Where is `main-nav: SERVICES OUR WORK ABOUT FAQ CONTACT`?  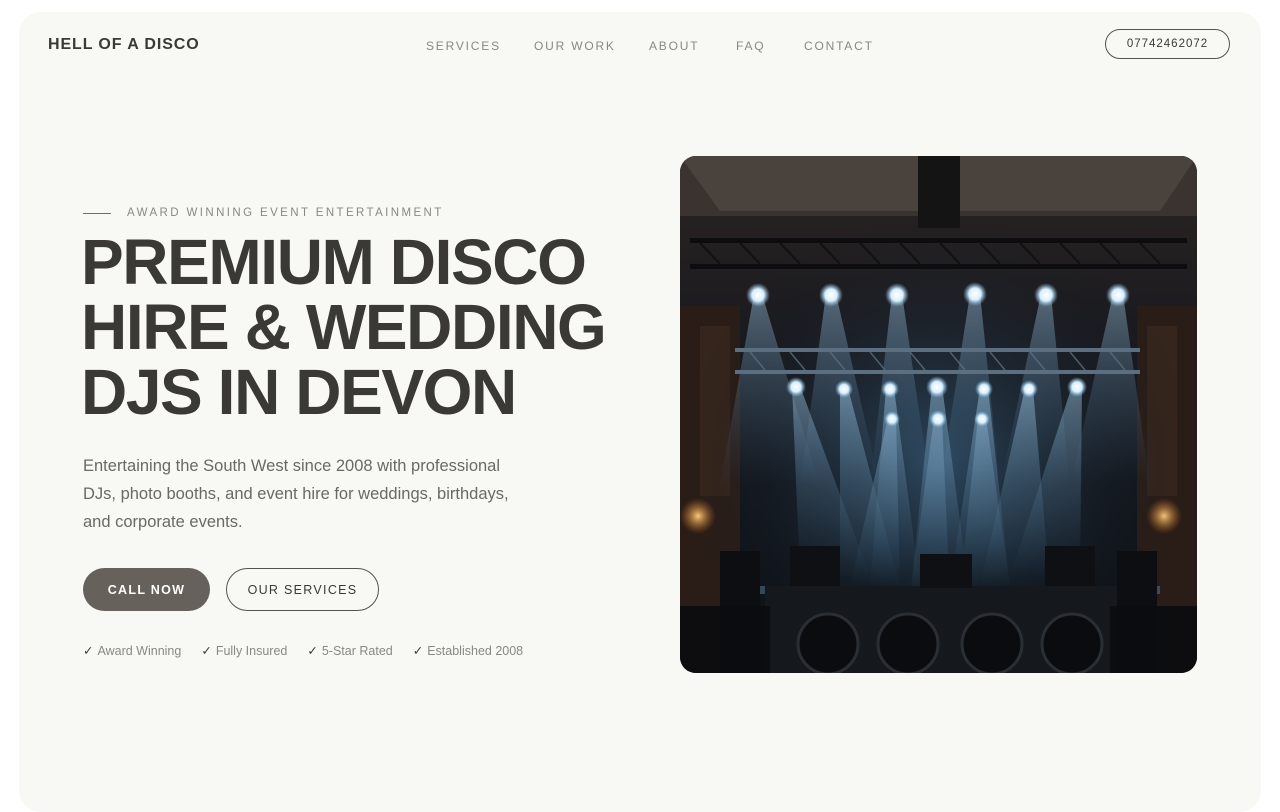 main-nav: SERVICES OUR WORK ABOUT FAQ CONTACT is located at coordinates (650, 46).